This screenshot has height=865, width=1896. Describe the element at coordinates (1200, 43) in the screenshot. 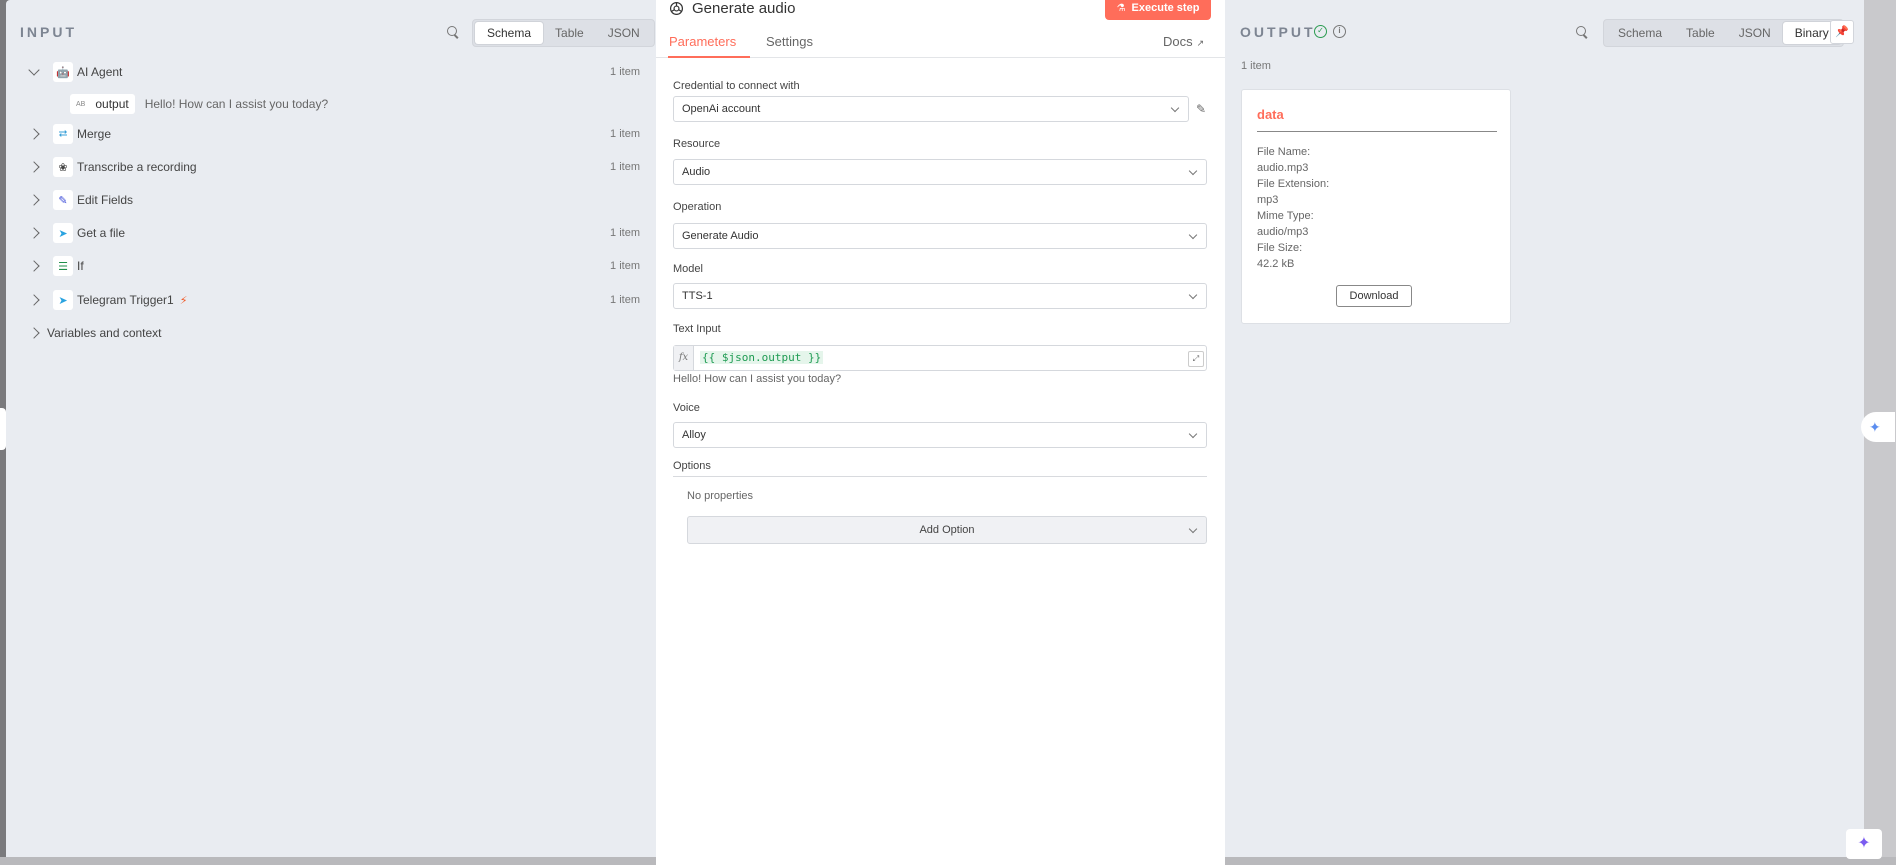

I see `external-link-icon: ↗` at that location.